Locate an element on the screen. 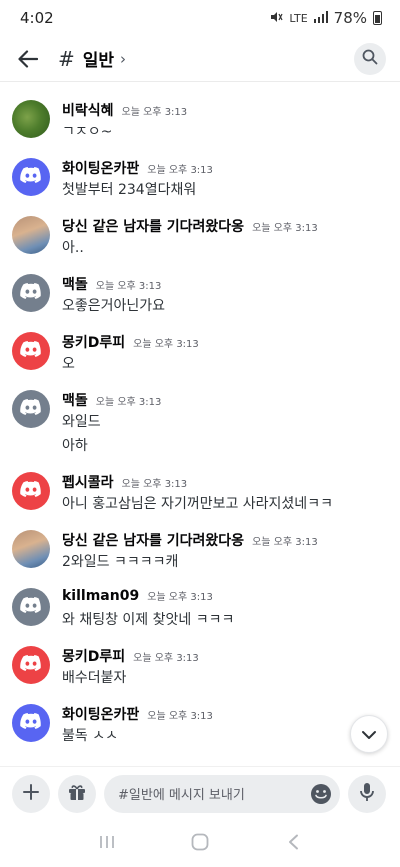 The width and height of the screenshot is (400, 867). gift-button is located at coordinates (77, 793).